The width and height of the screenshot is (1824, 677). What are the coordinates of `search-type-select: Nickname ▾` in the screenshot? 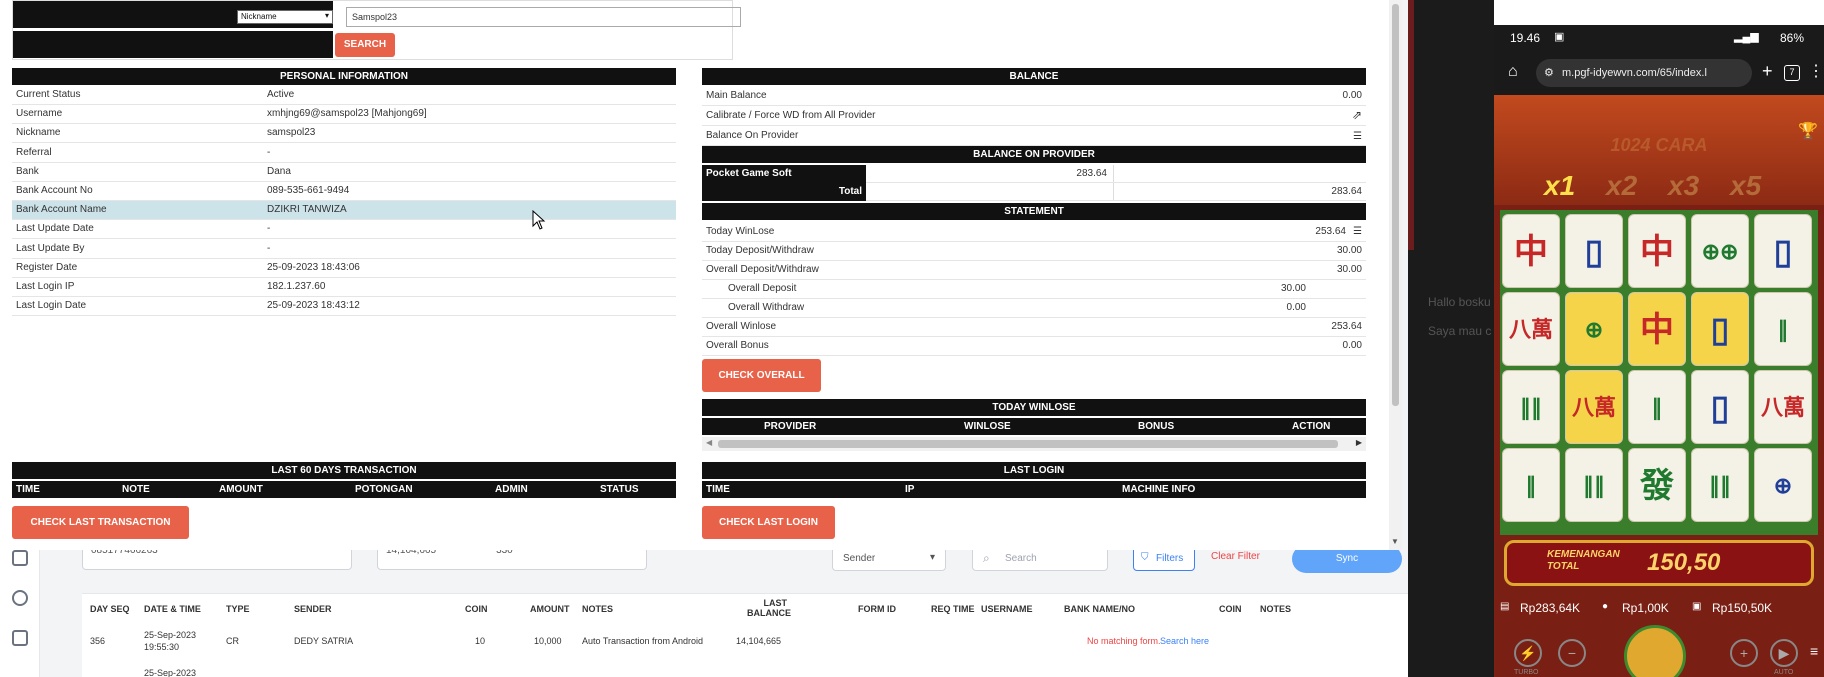 It's located at (285, 17).